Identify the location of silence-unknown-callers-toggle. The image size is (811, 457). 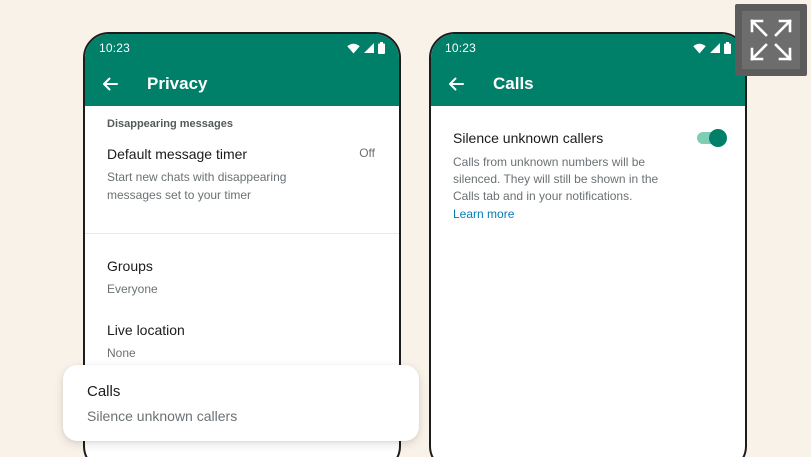
(711, 138).